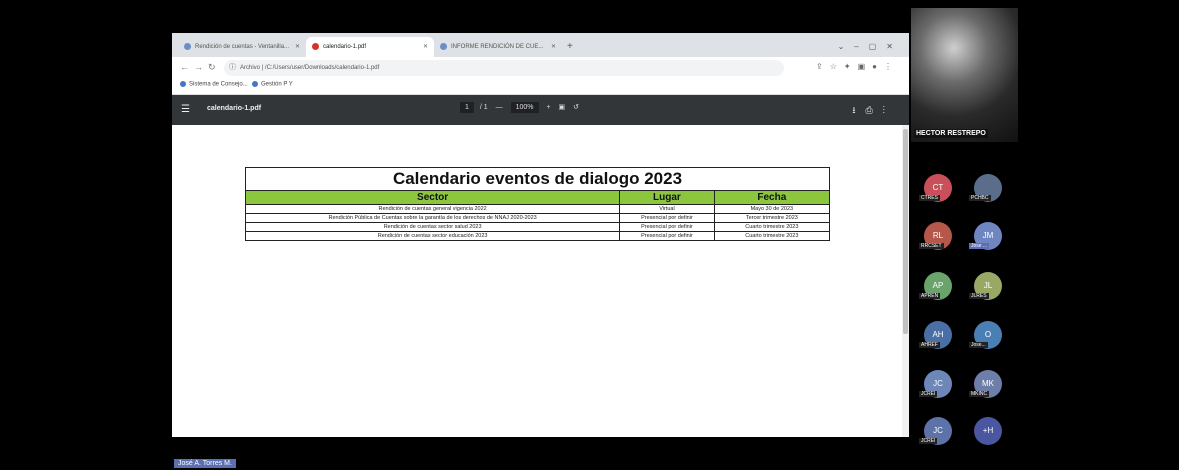  What do you see at coordinates (858, 110) in the screenshot?
I see `download-icon: ⭳` at bounding box center [858, 110].